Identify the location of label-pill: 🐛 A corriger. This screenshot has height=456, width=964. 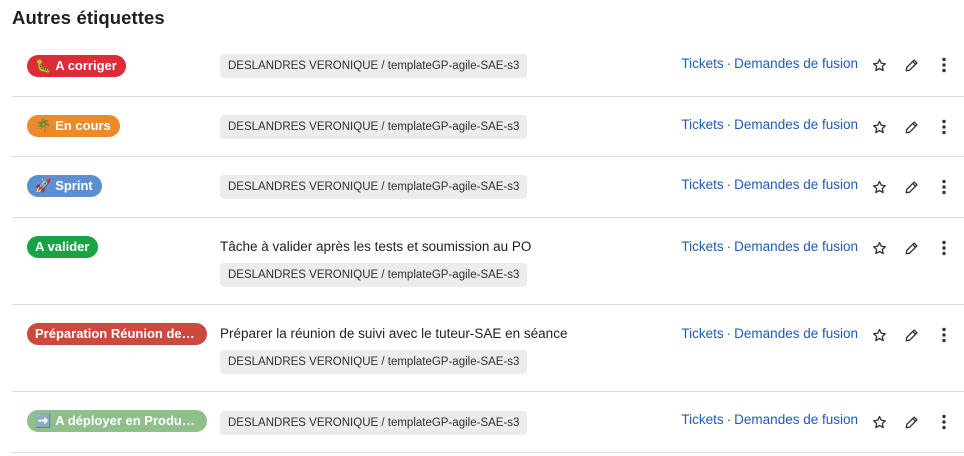
(76, 66).